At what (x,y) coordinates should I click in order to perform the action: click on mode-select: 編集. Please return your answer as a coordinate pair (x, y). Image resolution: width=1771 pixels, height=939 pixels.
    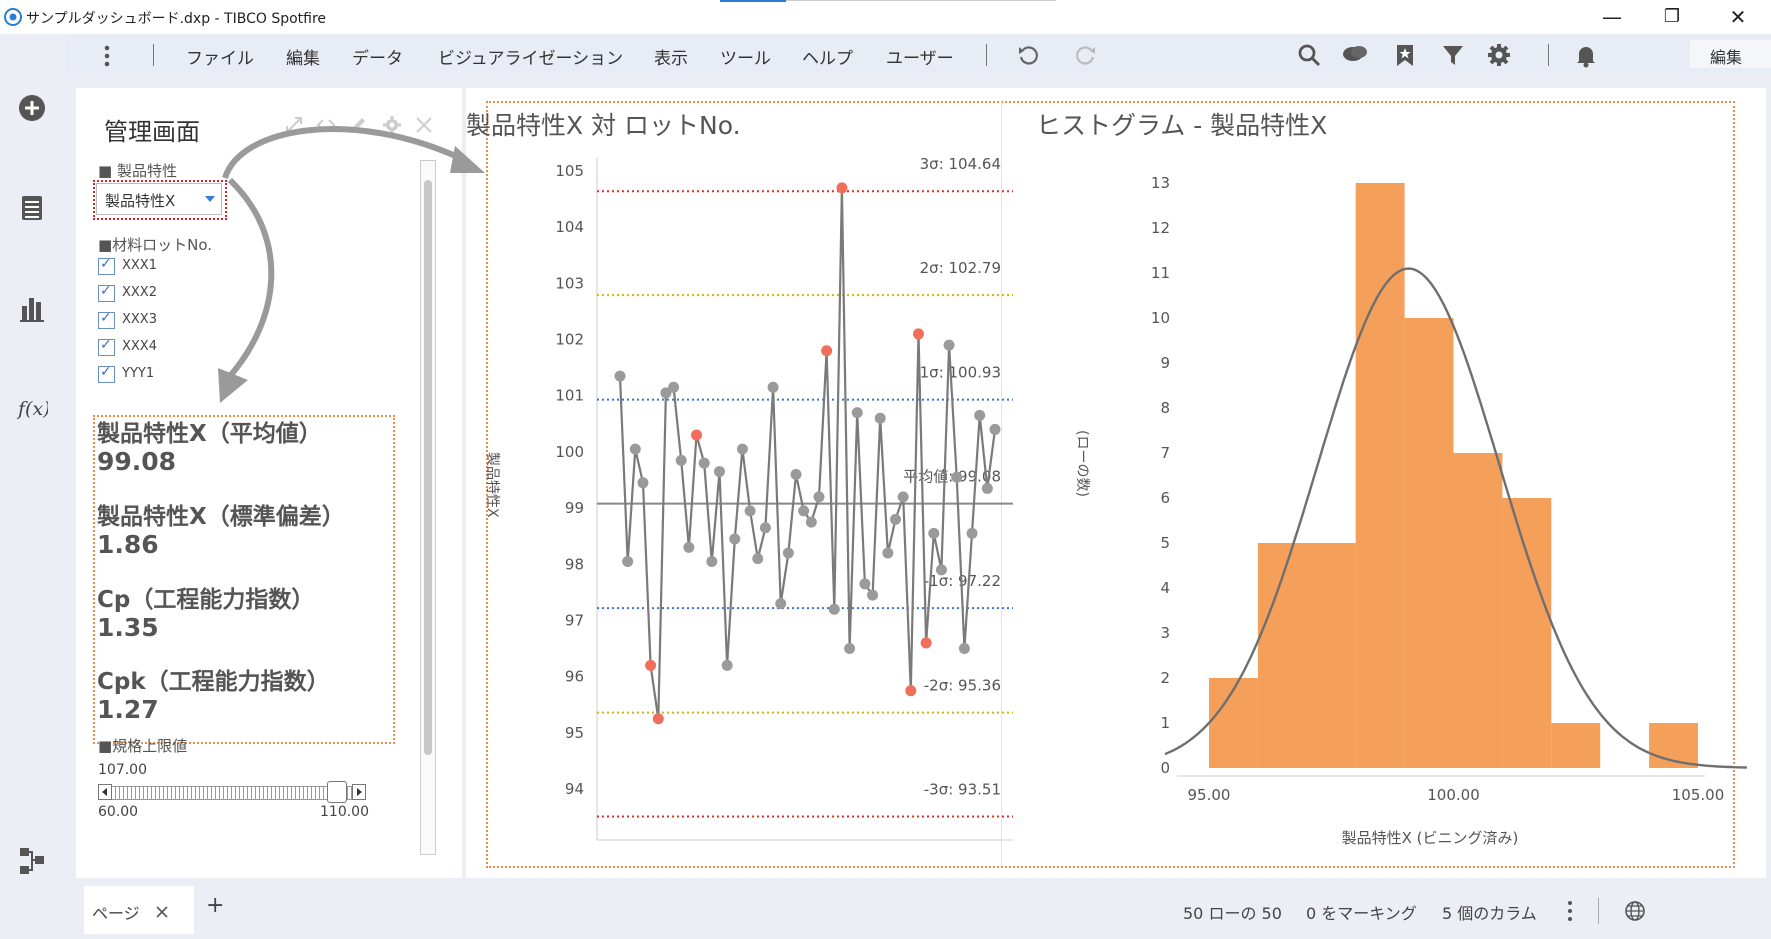
    Looking at the image, I should click on (1730, 54).